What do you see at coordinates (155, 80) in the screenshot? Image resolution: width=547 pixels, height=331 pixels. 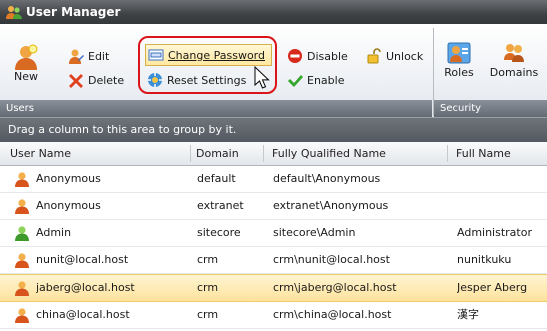 I see `reset-settings-icon` at bounding box center [155, 80].